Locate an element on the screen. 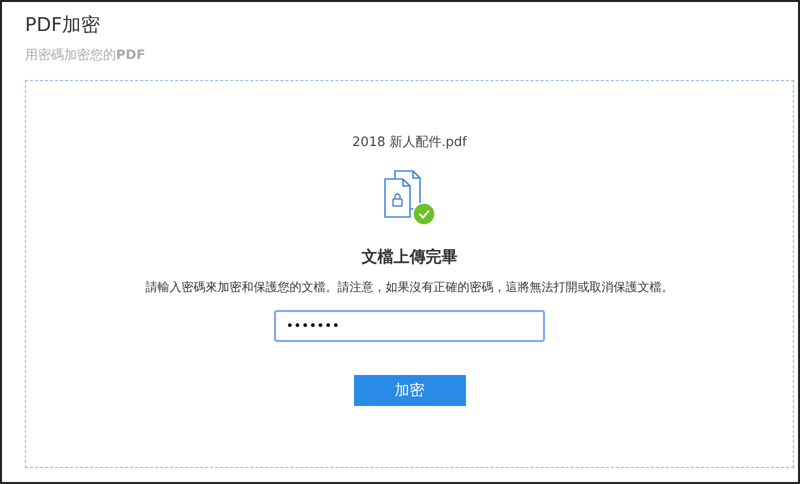  instructions-text: 請輸入密碼來加密和保護您的文檔。請注意，如果沒有正確的密碼，這將無法打開或取消保護文檔。 is located at coordinates (410, 287).